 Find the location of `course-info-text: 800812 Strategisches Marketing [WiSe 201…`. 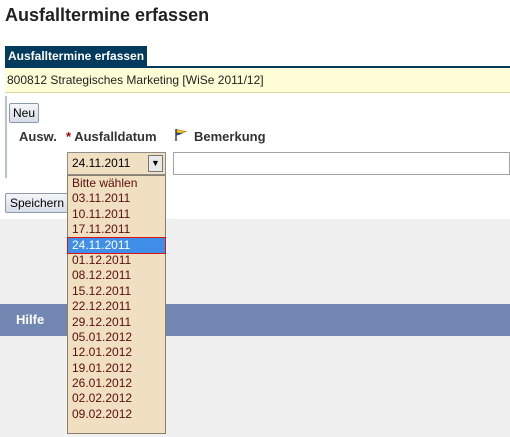

course-info-text: 800812 Strategisches Marketing [WiSe 201… is located at coordinates (135, 80).